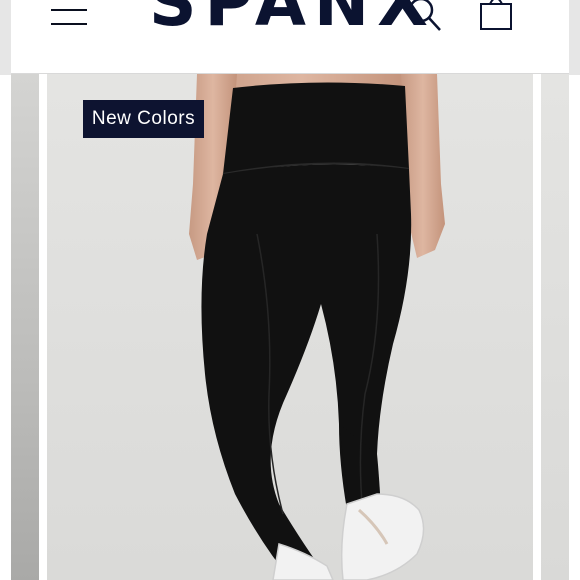  I want to click on left-margin, so click(5, 327).